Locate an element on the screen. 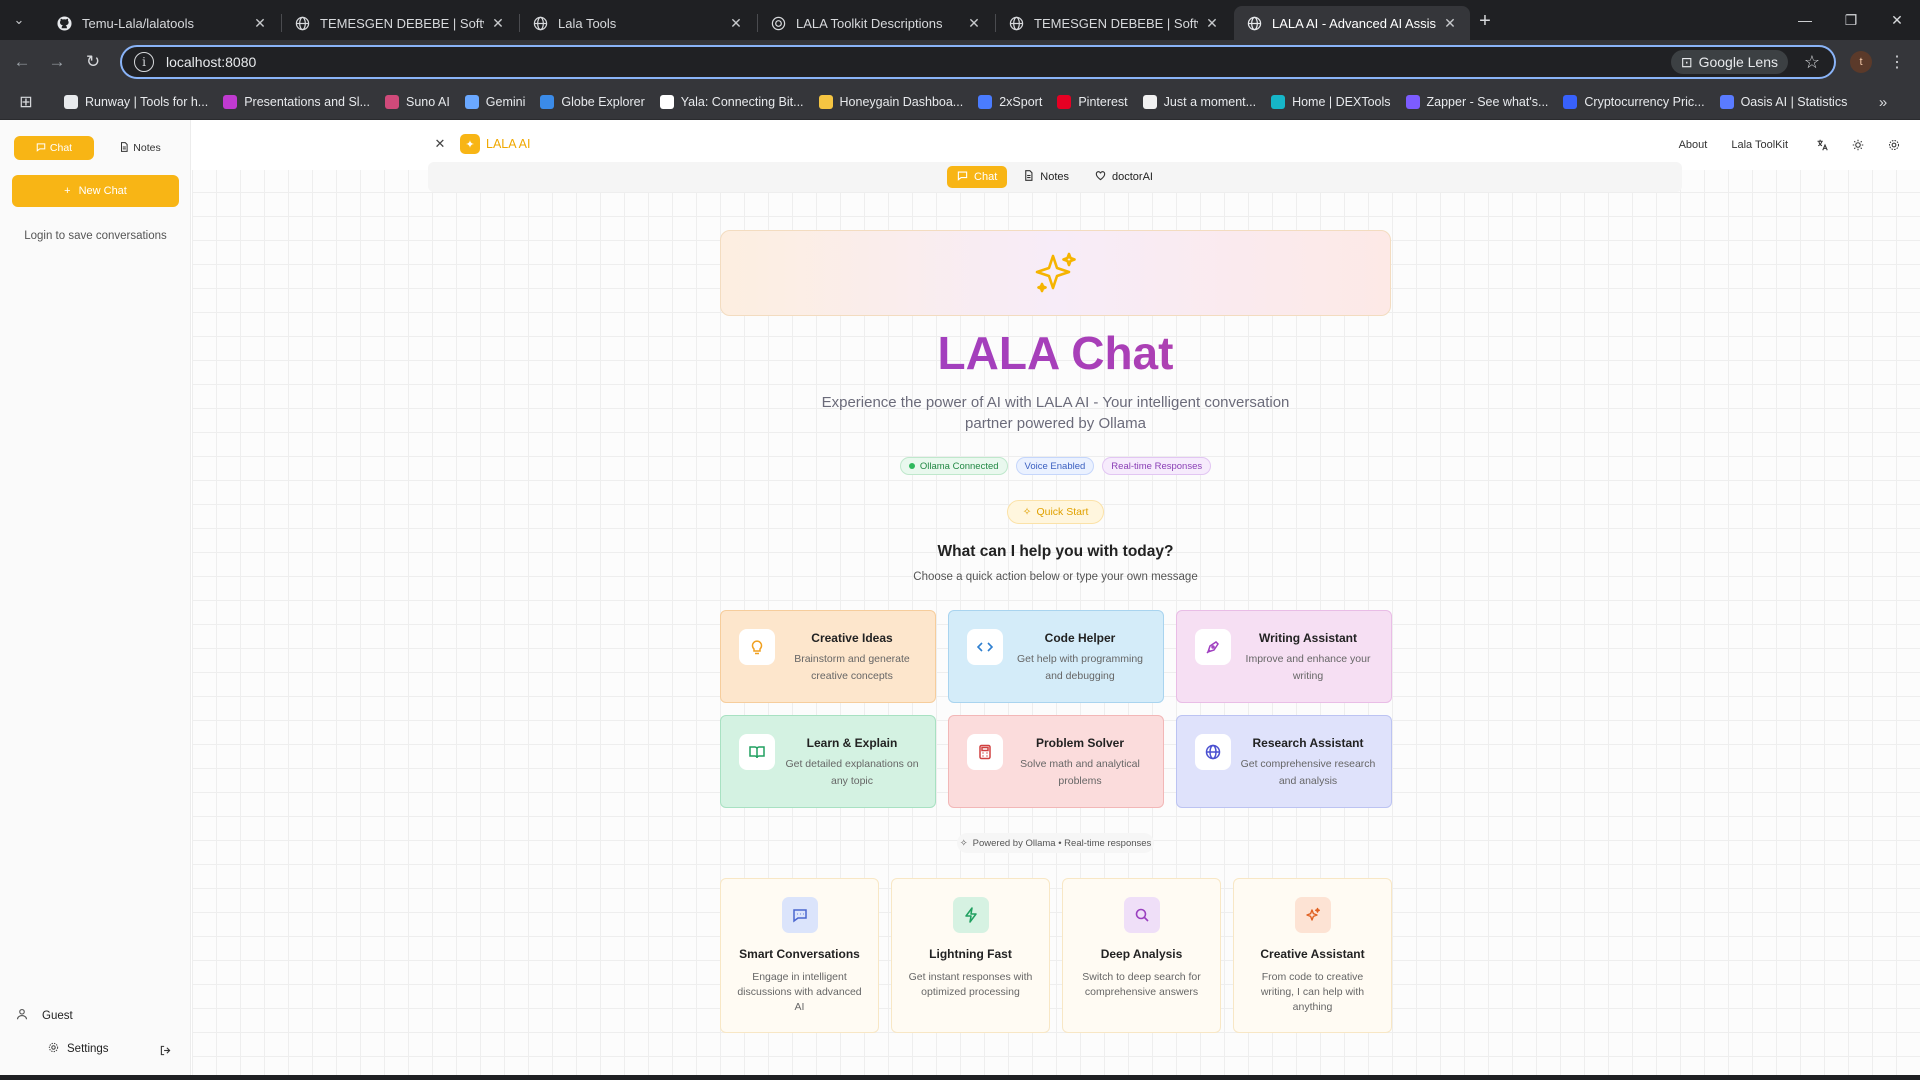 The height and width of the screenshot is (1080, 1920). logout-icon is located at coordinates (165, 1050).